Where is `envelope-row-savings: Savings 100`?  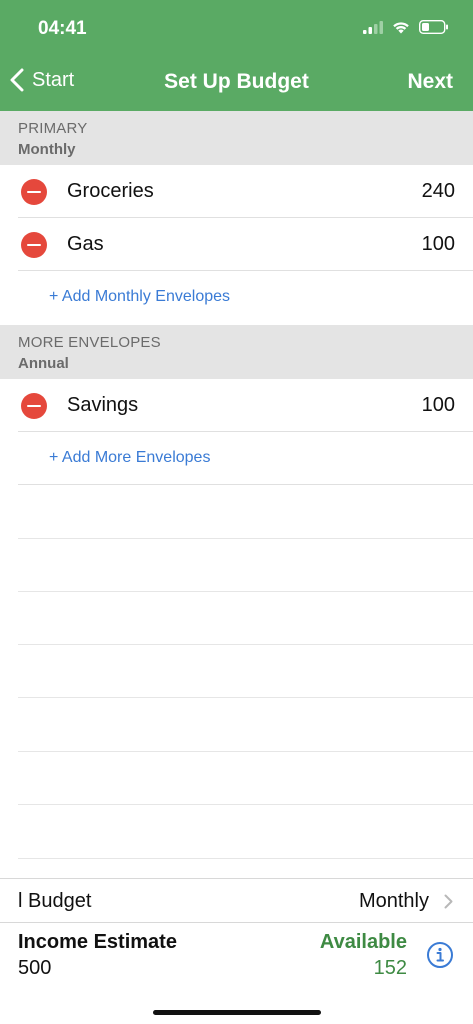 envelope-row-savings: Savings 100 is located at coordinates (245, 405).